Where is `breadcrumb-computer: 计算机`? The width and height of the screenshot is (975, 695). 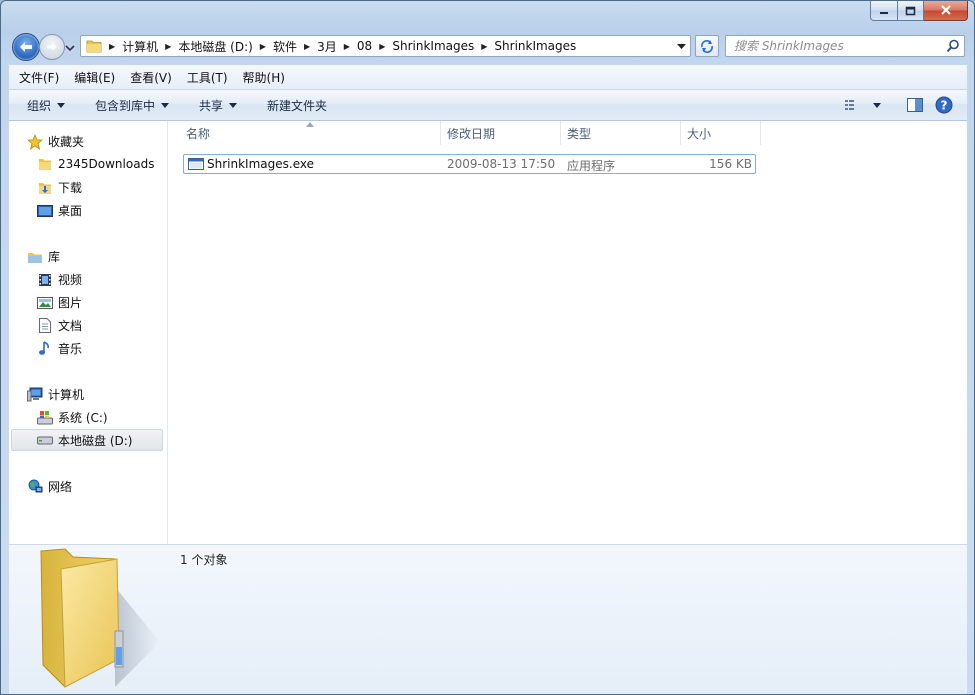 breadcrumb-computer: 计算机 is located at coordinates (140, 46).